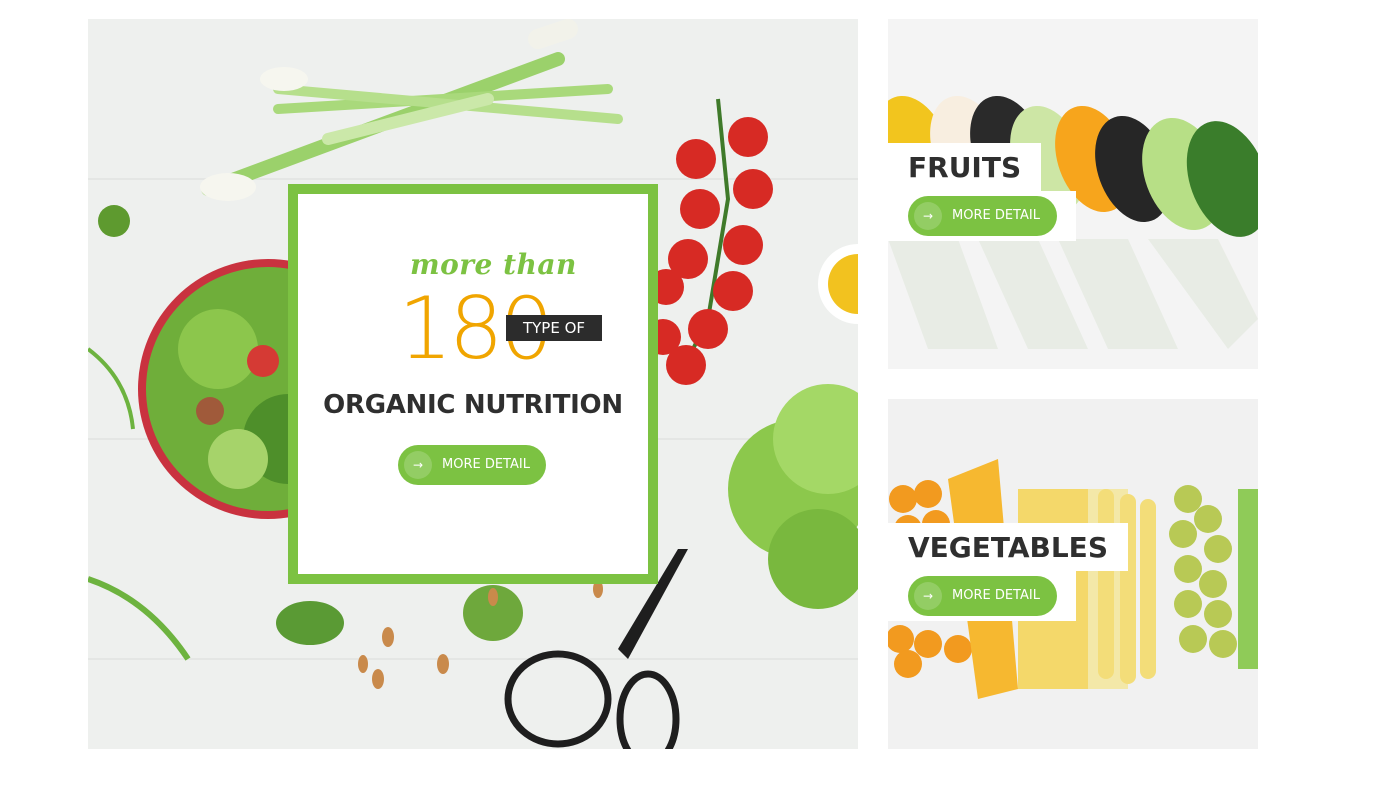  I want to click on category-title: VEGETABLES, so click(1008, 547).